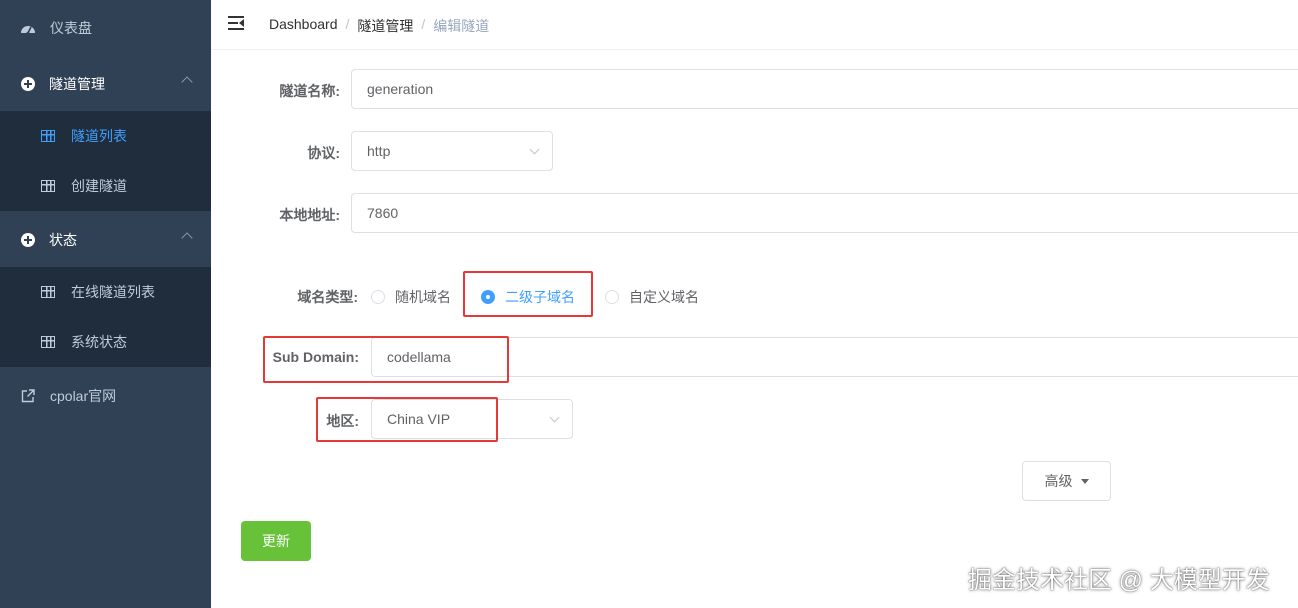 Image resolution: width=1298 pixels, height=608 pixels. I want to click on sidebar-item-label: cpolar官网, so click(83, 396).